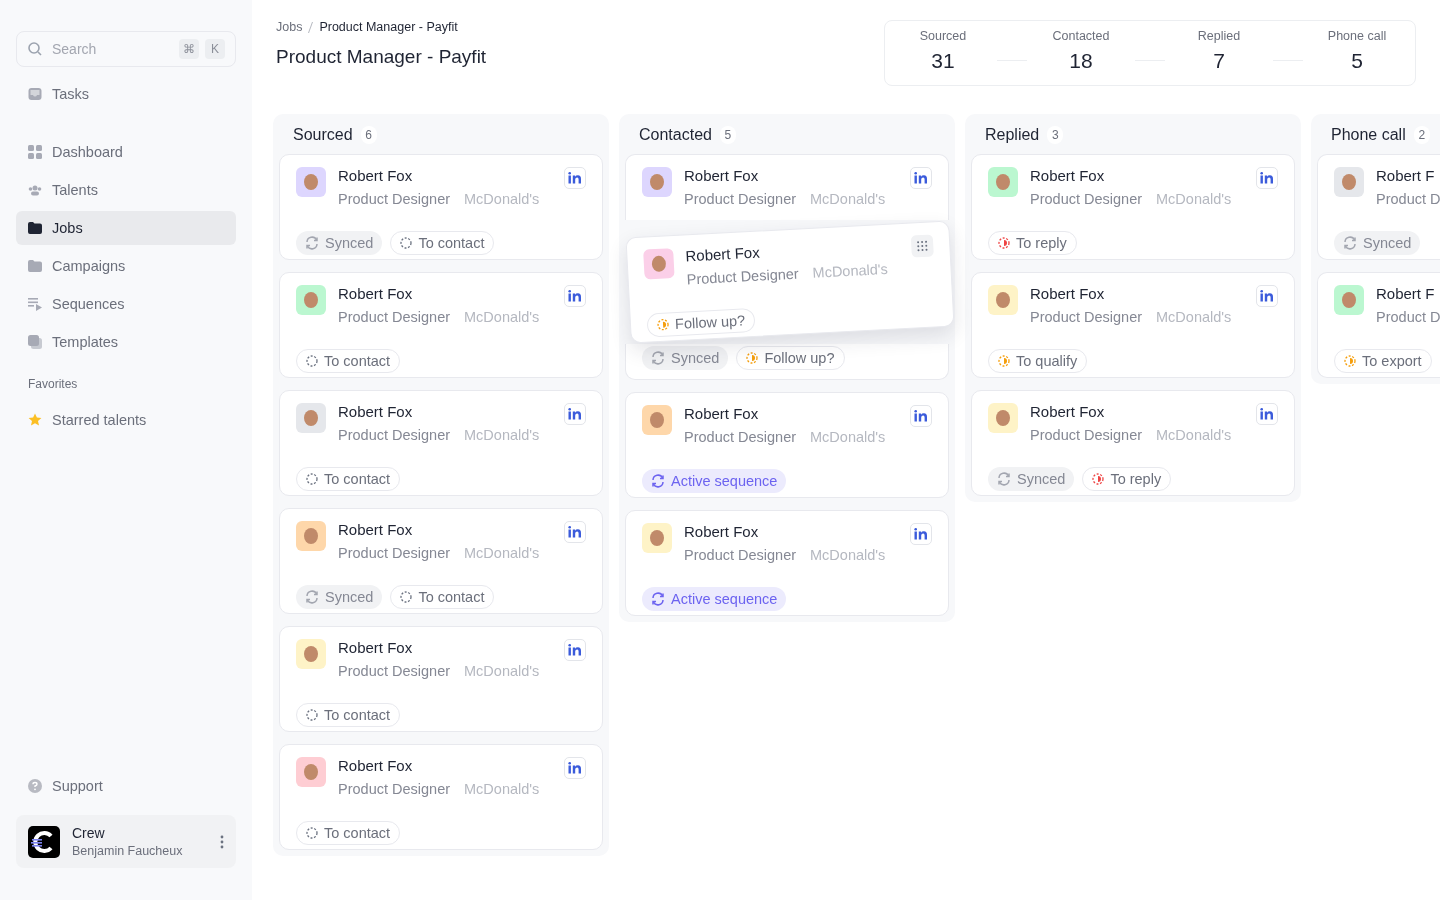 This screenshot has width=1440, height=900. Describe the element at coordinates (1406, 175) in the screenshot. I see `candidate-name: Robert F` at that location.